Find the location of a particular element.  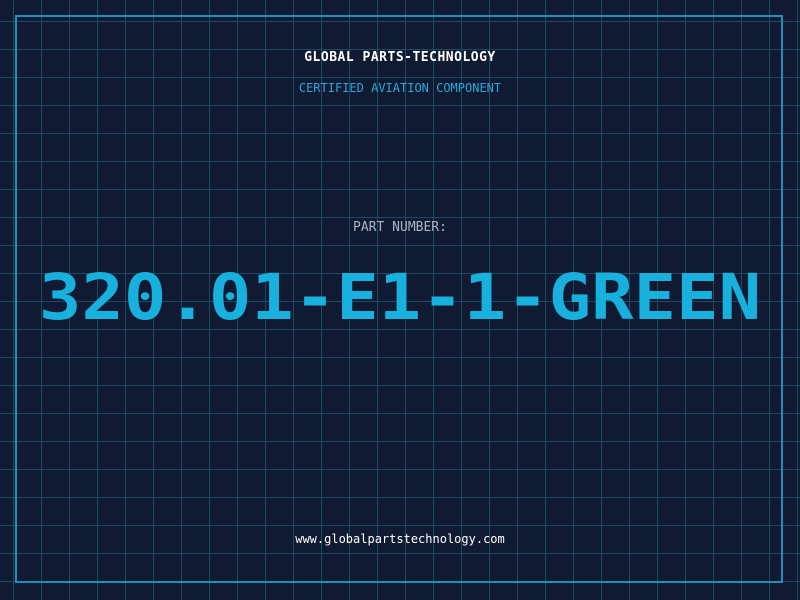

part-number-label: PART NUMBER: is located at coordinates (400, 227).